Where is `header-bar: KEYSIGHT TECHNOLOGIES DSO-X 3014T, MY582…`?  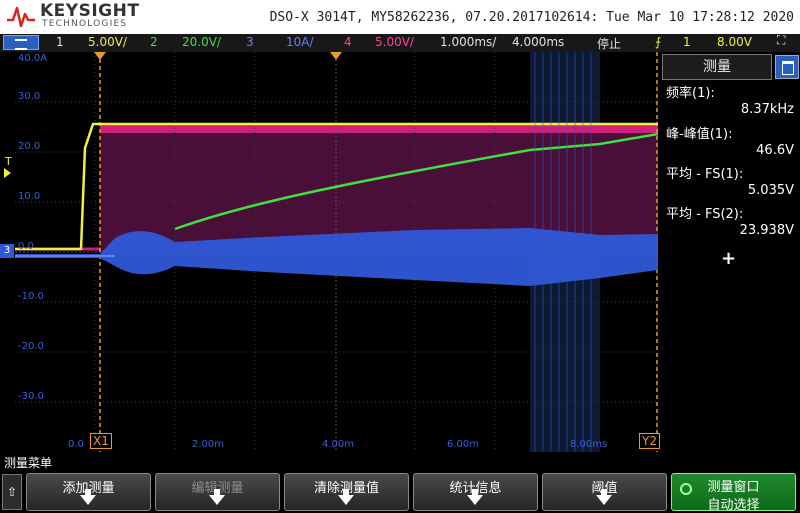 header-bar: KEYSIGHT TECHNOLOGIES DSO-X 3014T, MY582… is located at coordinates (400, 17).